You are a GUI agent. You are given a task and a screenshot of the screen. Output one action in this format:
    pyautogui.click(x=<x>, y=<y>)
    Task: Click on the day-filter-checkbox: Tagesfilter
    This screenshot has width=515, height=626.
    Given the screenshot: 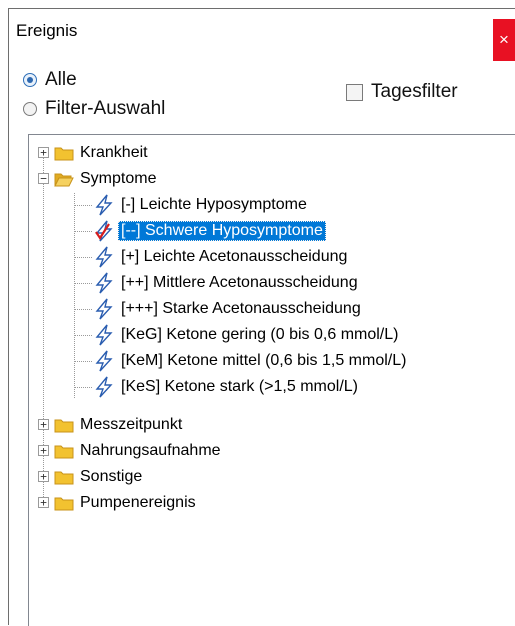 What is the action you would take?
    pyautogui.click(x=402, y=92)
    